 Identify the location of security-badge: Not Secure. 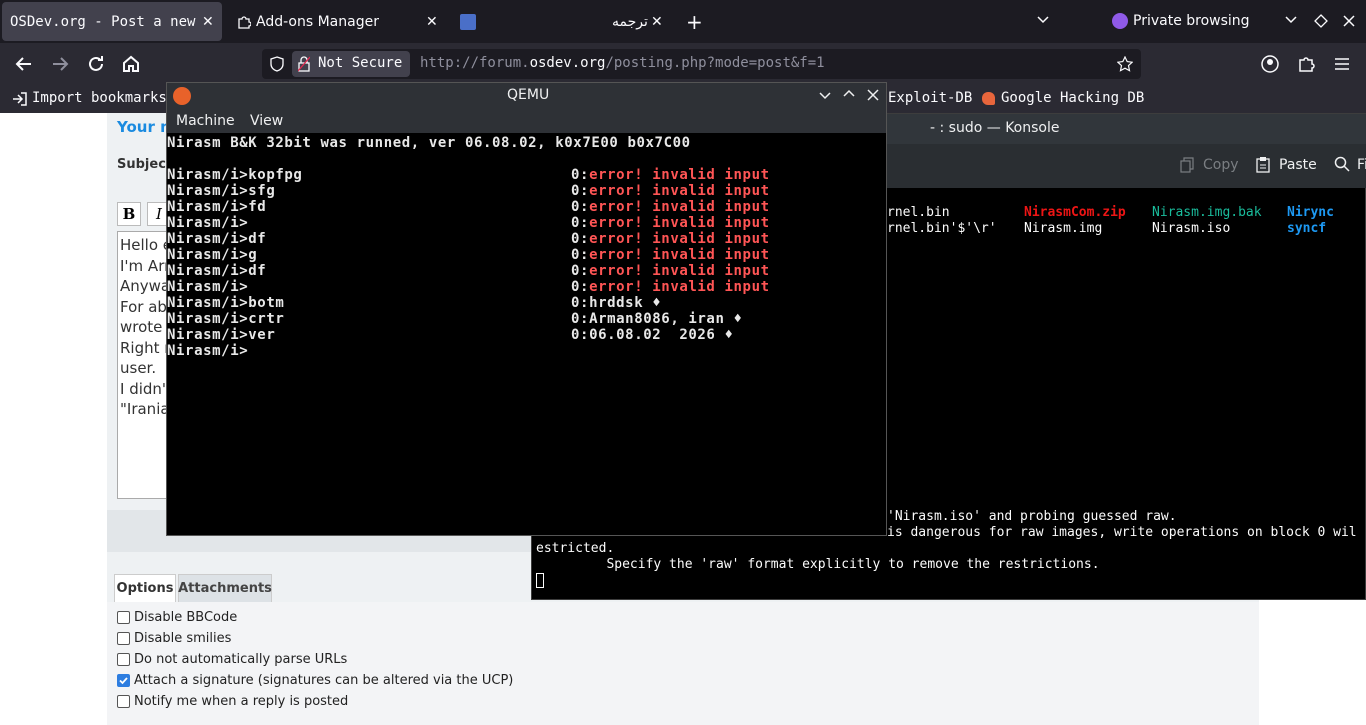
(351, 64).